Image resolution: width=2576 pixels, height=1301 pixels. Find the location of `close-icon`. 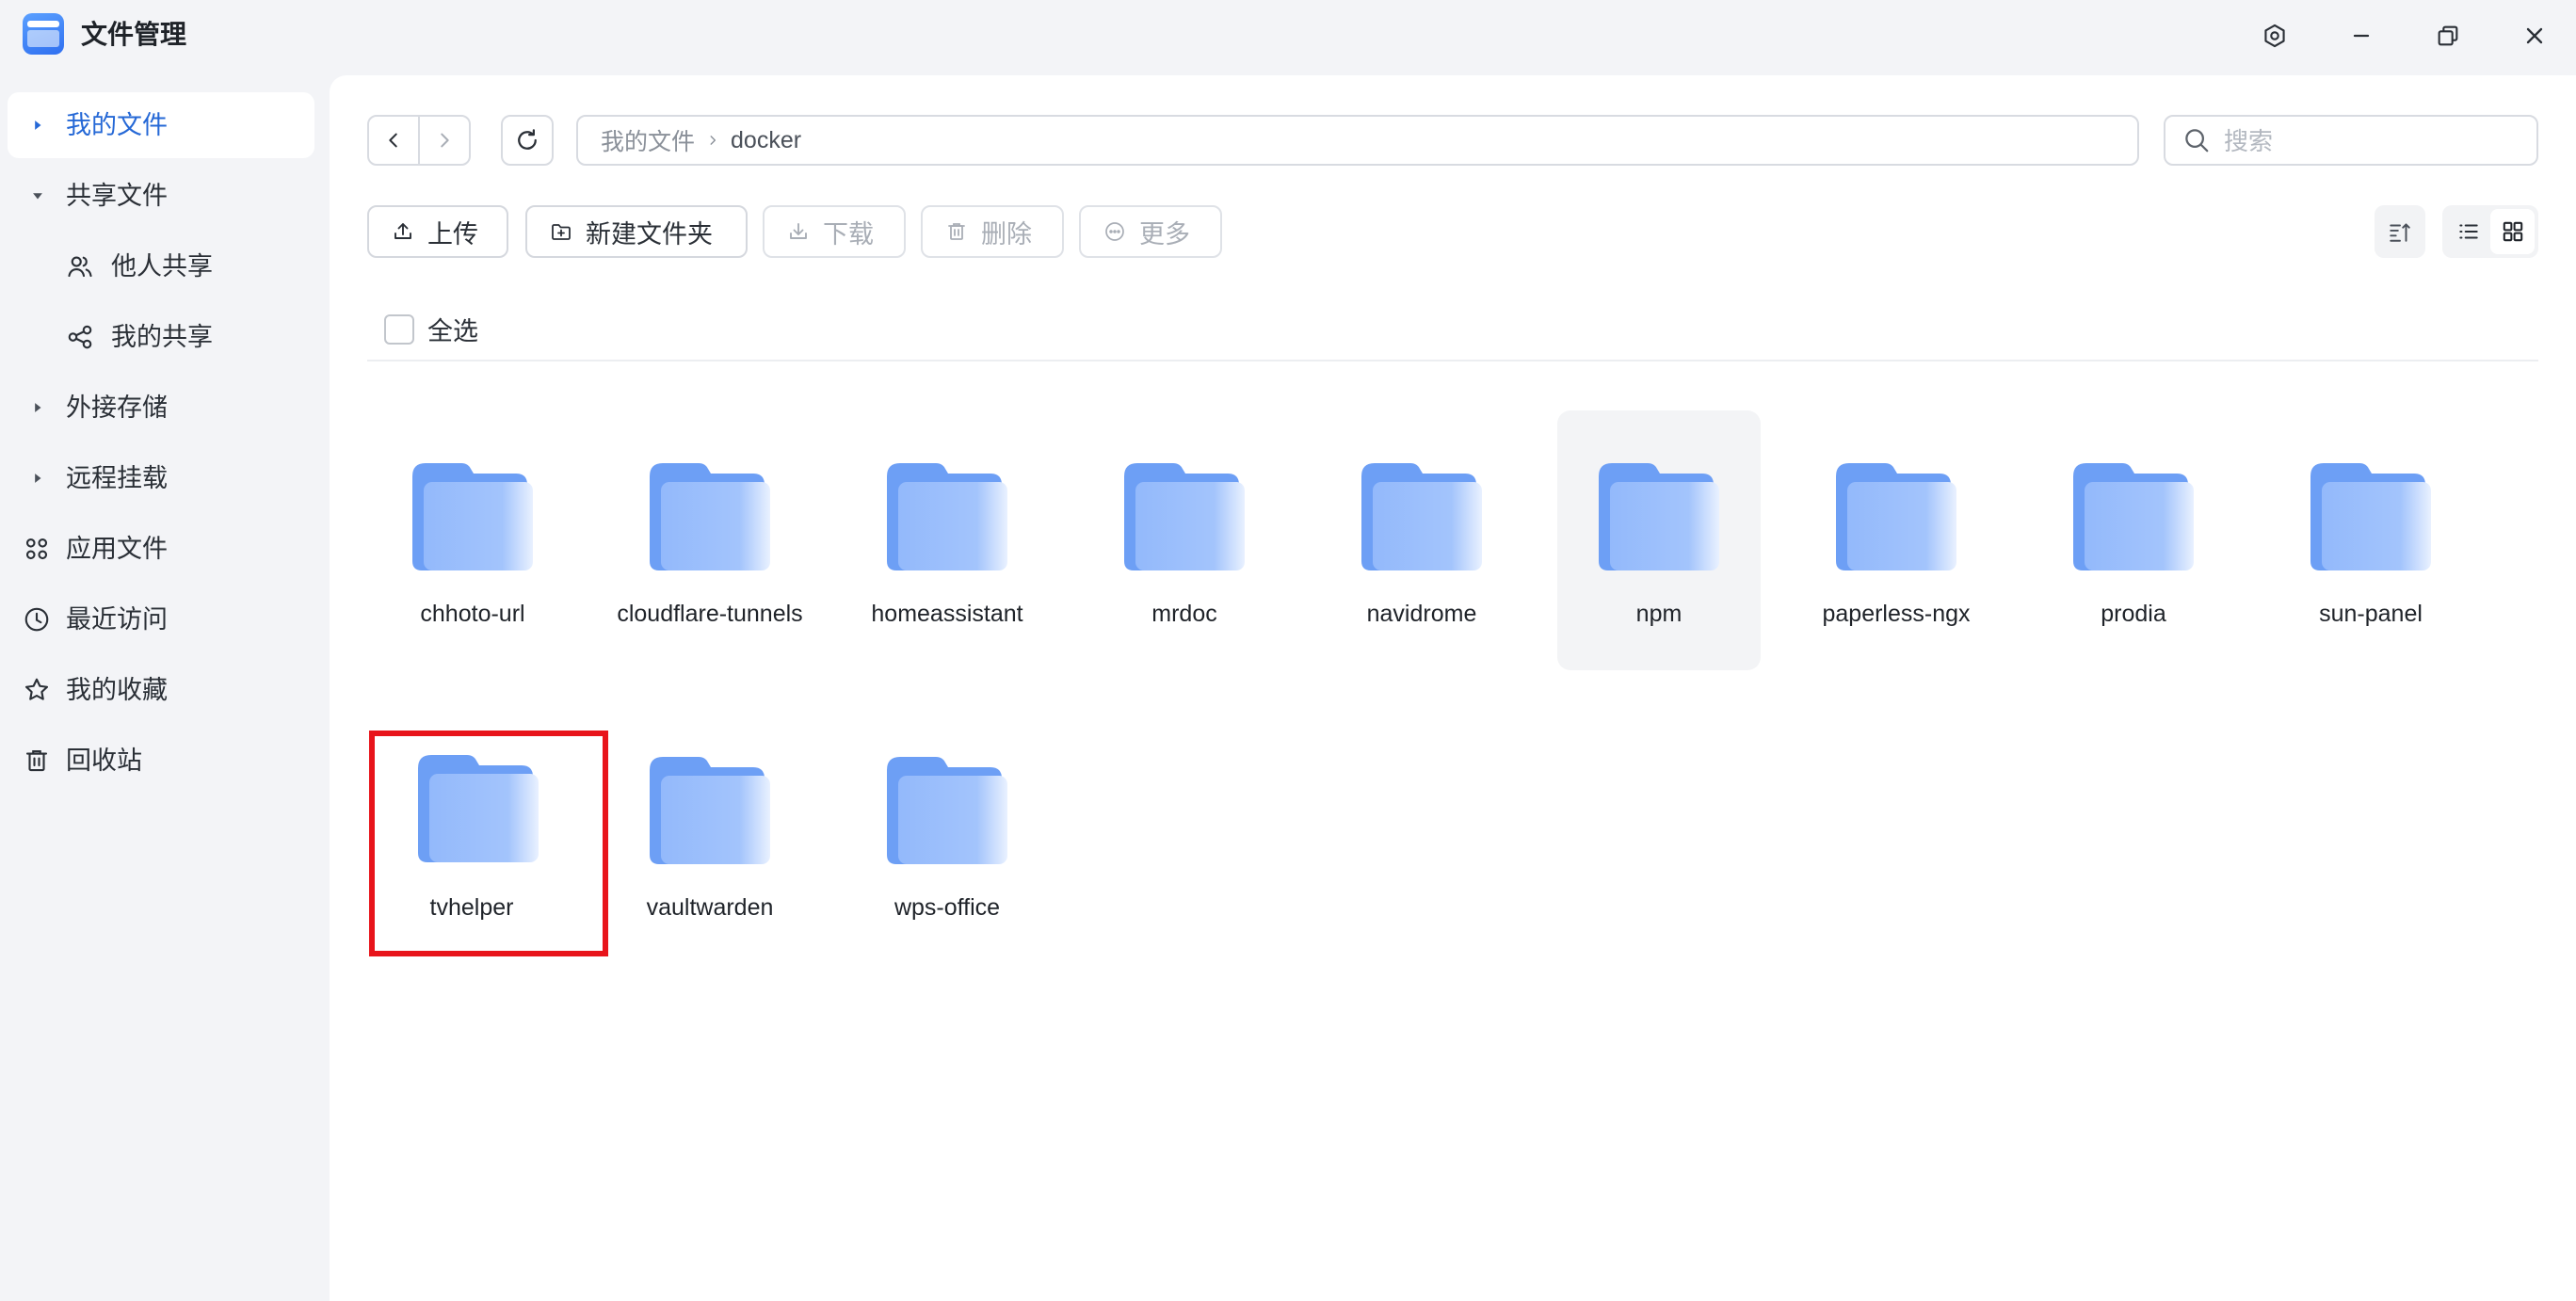

close-icon is located at coordinates (2534, 35).